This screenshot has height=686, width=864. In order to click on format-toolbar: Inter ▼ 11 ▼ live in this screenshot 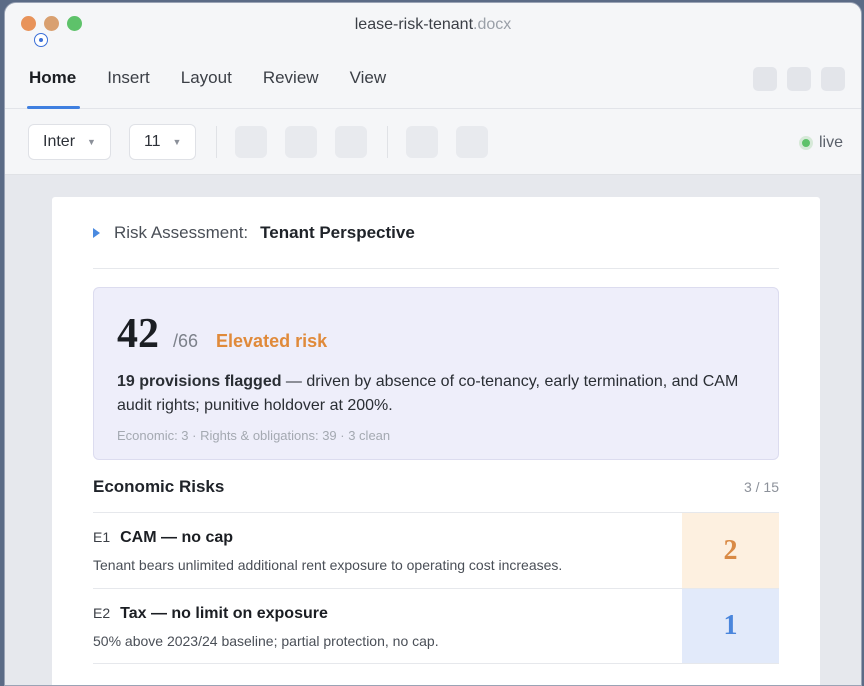, I will do `click(433, 142)`.